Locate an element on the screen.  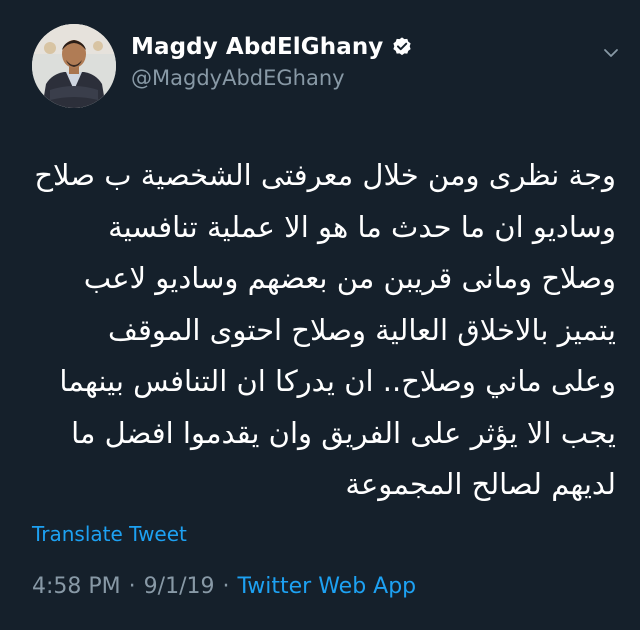
tweet-source-link: Twitter Web App is located at coordinates (326, 586).